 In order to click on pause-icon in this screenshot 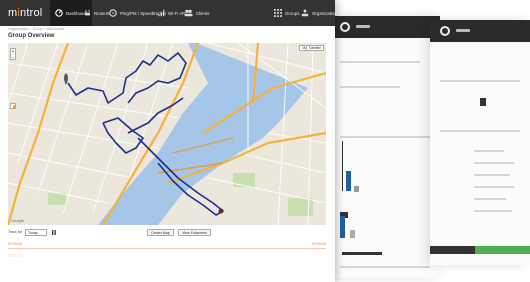, I will do `click(54, 233)`.